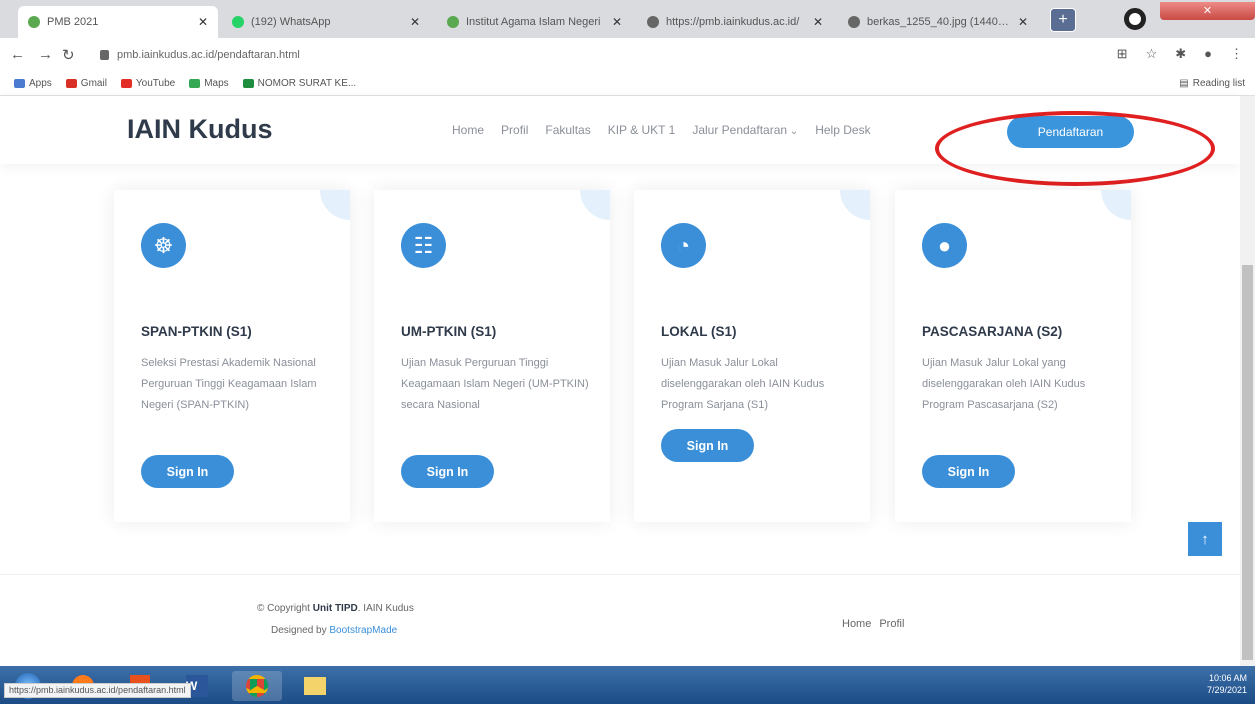  What do you see at coordinates (1218, 83) in the screenshot?
I see `reading-list-label: Reading list` at bounding box center [1218, 83].